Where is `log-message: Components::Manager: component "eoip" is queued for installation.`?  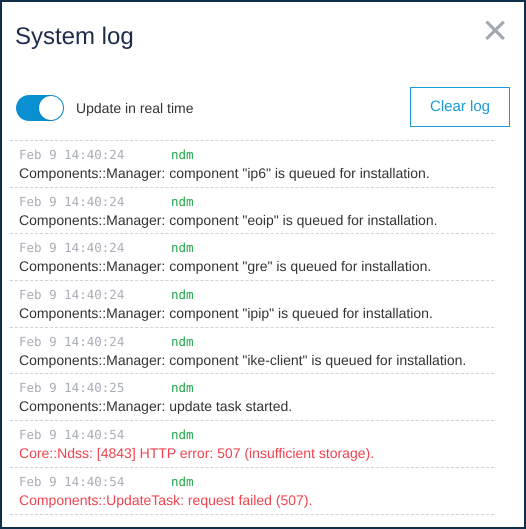 log-message: Components::Manager: component "eoip" is queued for installation. is located at coordinates (229, 219).